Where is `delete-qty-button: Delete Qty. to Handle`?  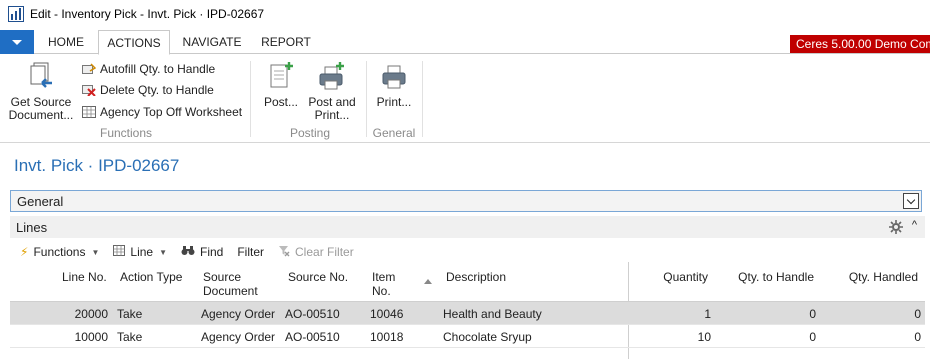
delete-qty-button: Delete Qty. to Handle is located at coordinates (148, 90).